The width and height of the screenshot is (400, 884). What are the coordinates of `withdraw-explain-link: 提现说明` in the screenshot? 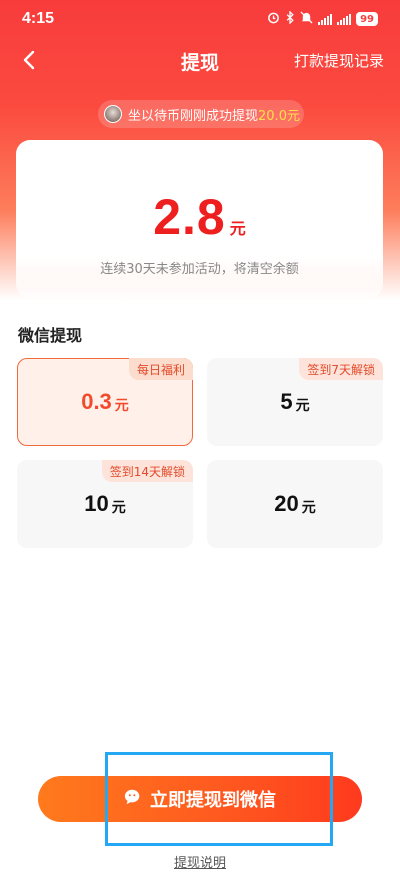 It's located at (200, 863).